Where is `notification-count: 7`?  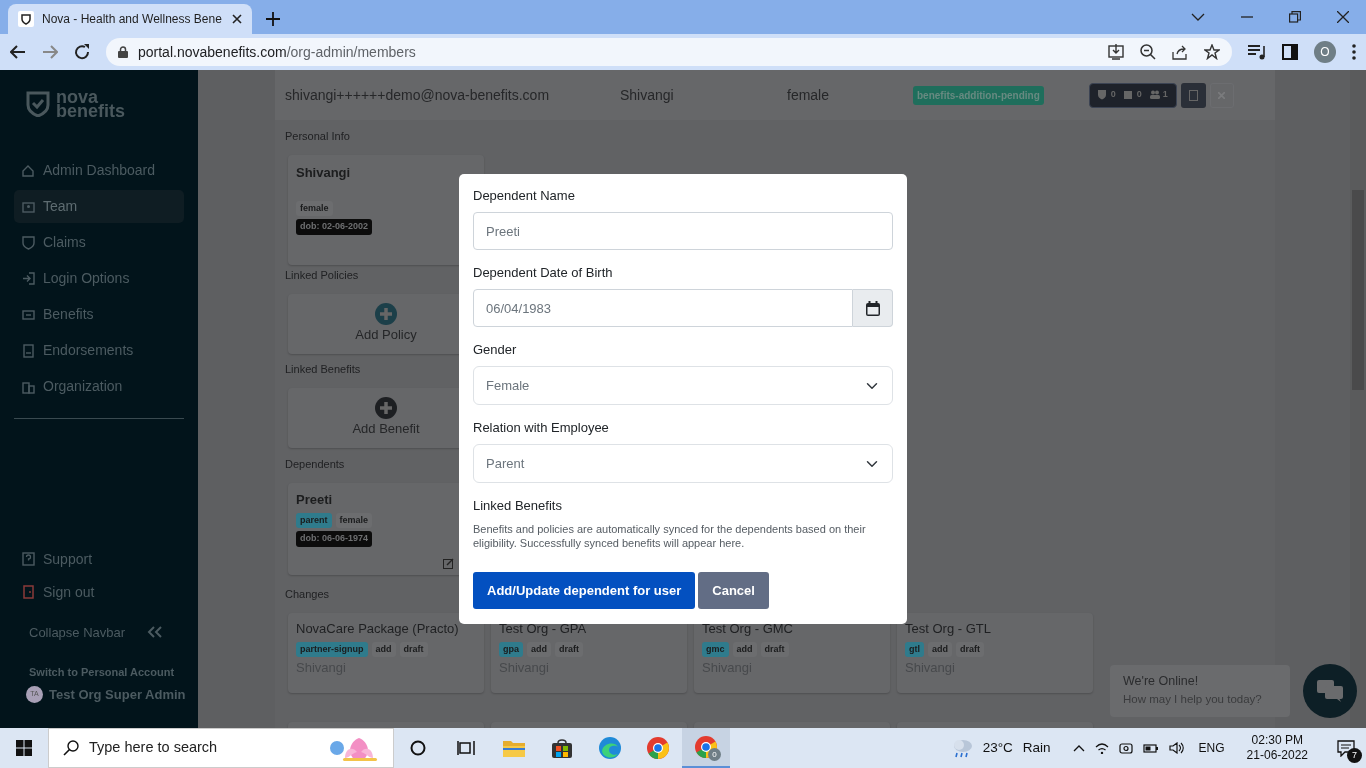
notification-count: 7 is located at coordinates (1354, 755).